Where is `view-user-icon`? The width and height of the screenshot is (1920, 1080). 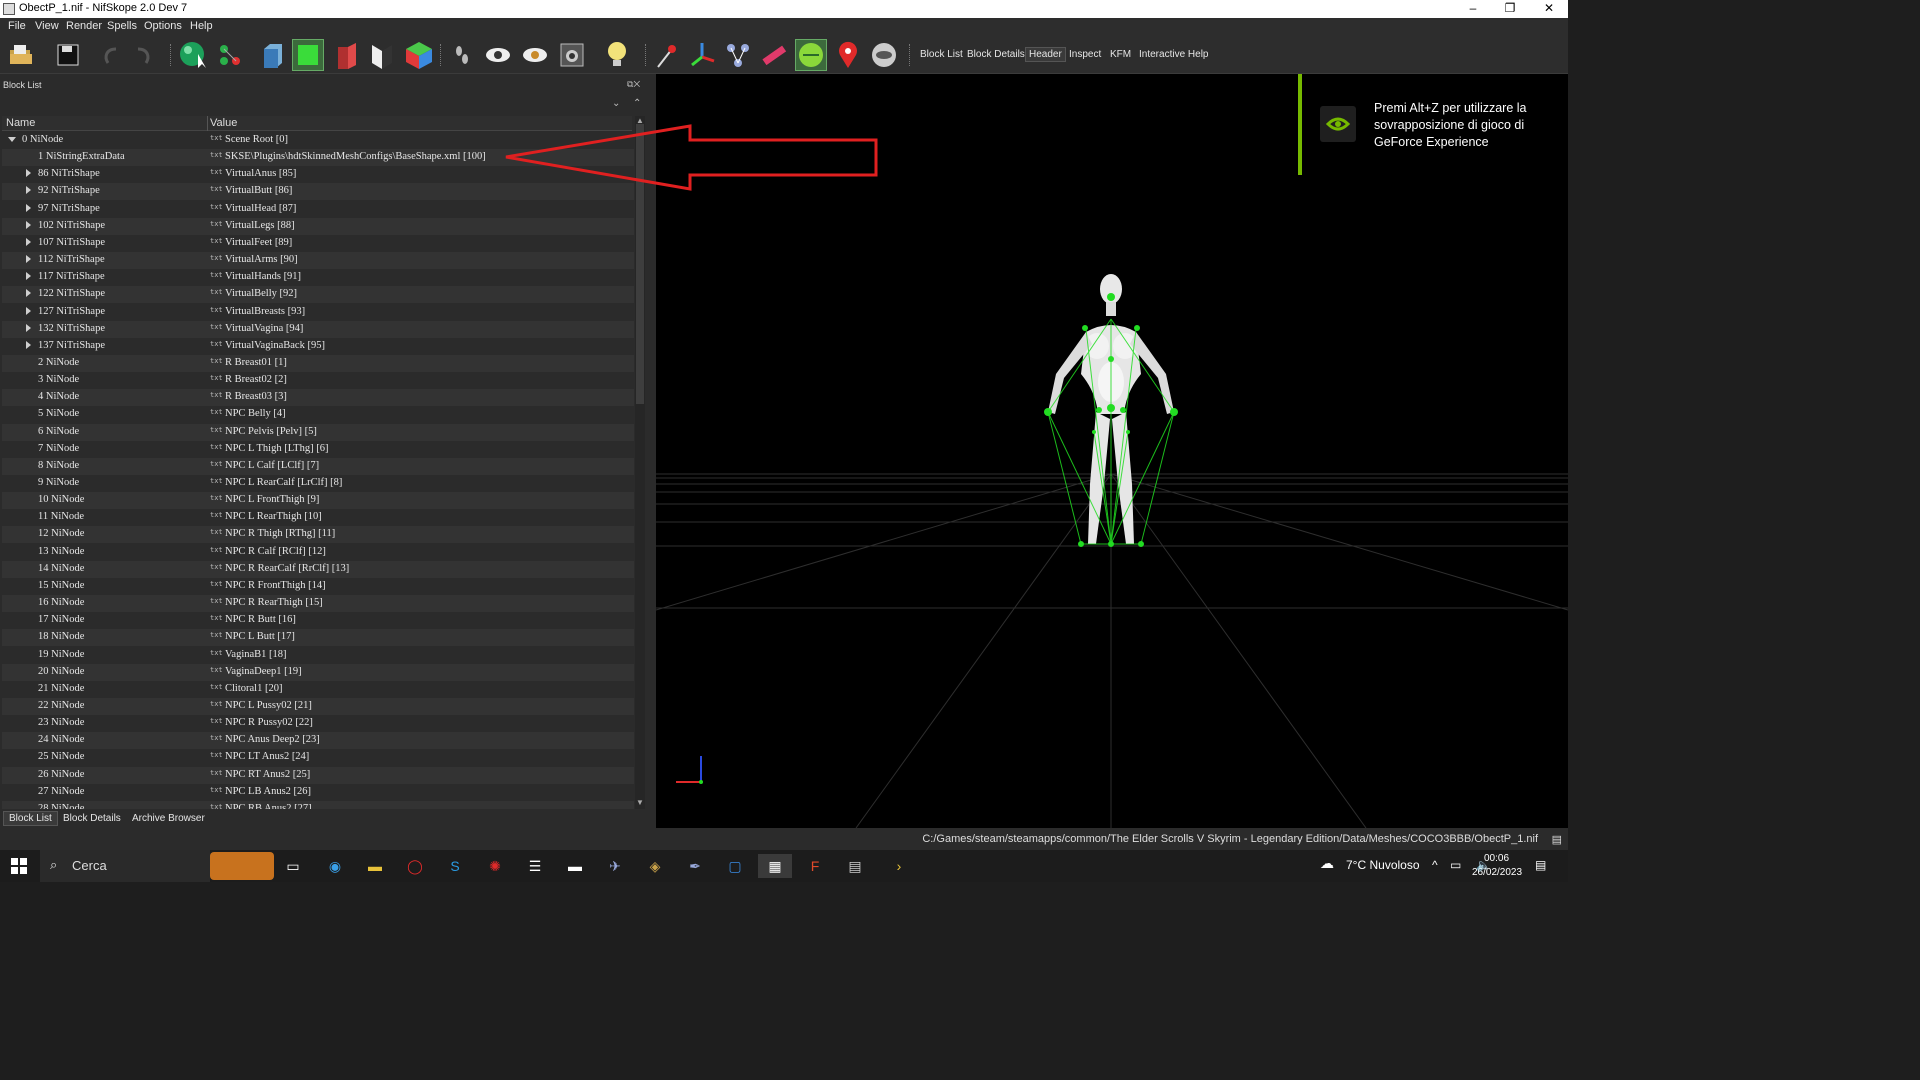
view-user-icon is located at coordinates (419, 55).